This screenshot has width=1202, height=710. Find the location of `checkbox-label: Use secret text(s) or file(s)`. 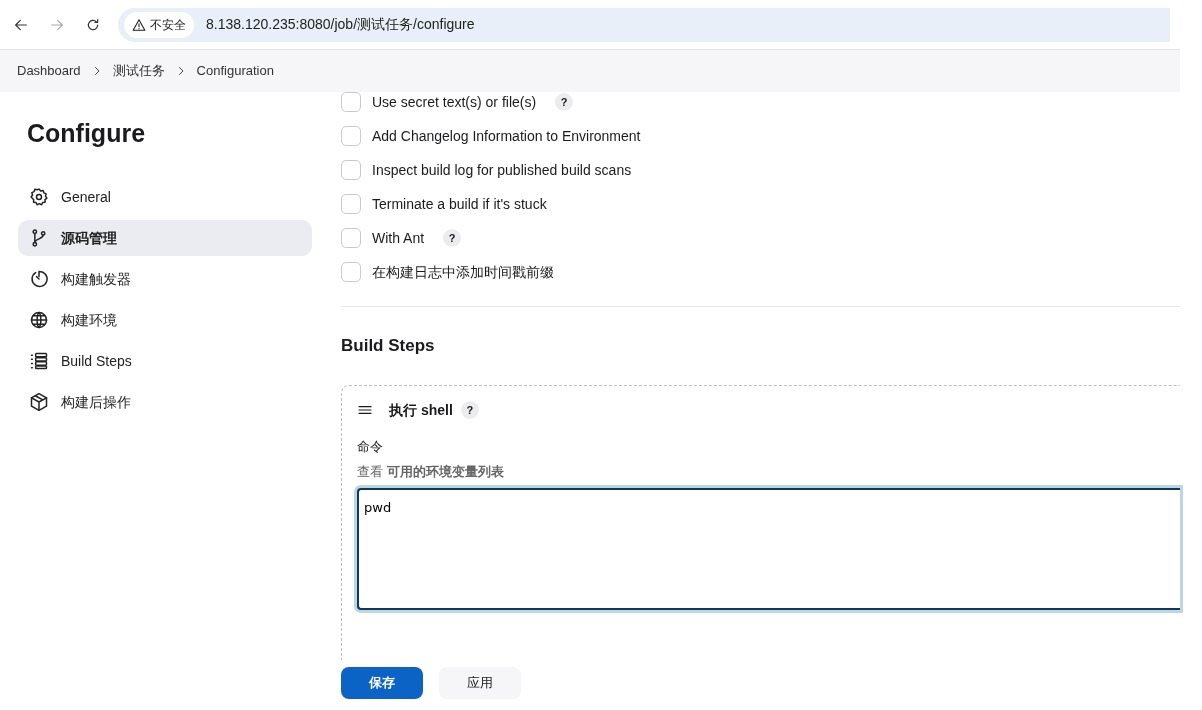

checkbox-label: Use secret text(s) or file(s) is located at coordinates (454, 102).